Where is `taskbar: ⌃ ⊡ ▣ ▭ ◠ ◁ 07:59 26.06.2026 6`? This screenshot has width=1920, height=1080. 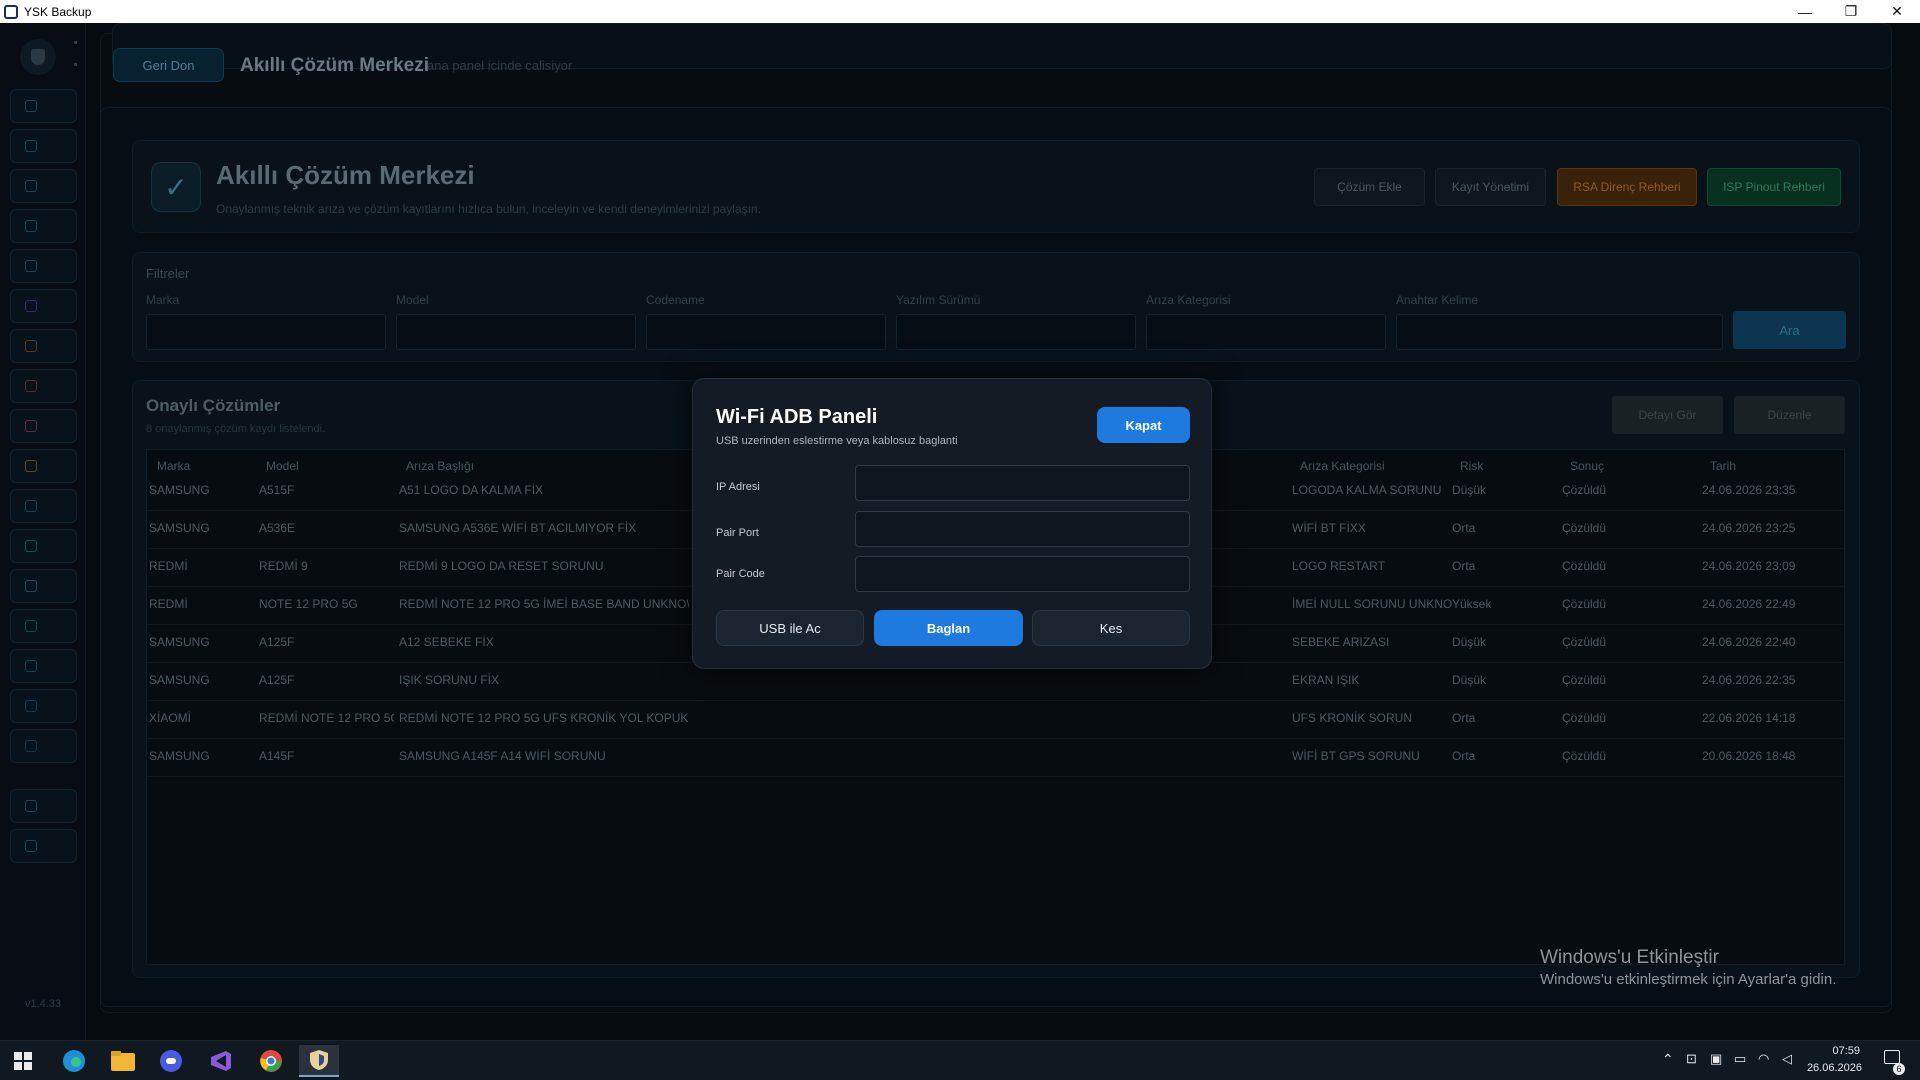 taskbar: ⌃ ⊡ ▣ ▭ ◠ ◁ 07:59 26.06.2026 6 is located at coordinates (960, 1060).